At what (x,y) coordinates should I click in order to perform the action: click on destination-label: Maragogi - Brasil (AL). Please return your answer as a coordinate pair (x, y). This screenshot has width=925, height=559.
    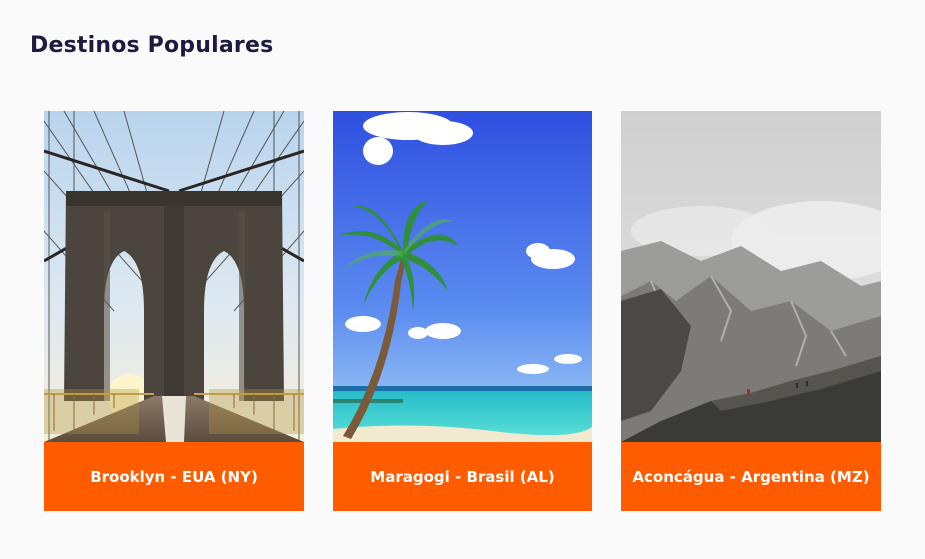
    Looking at the image, I should click on (462, 476).